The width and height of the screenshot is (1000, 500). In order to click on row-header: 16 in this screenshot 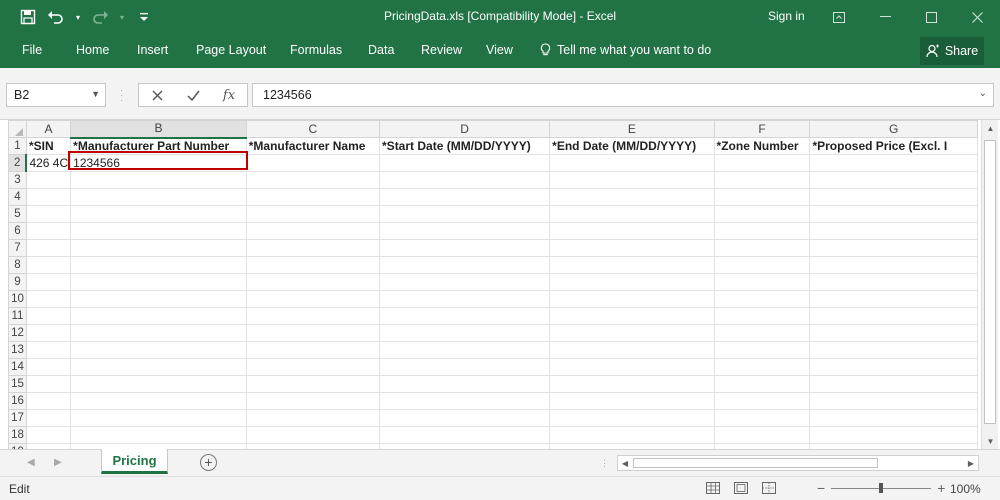, I will do `click(17, 401)`.